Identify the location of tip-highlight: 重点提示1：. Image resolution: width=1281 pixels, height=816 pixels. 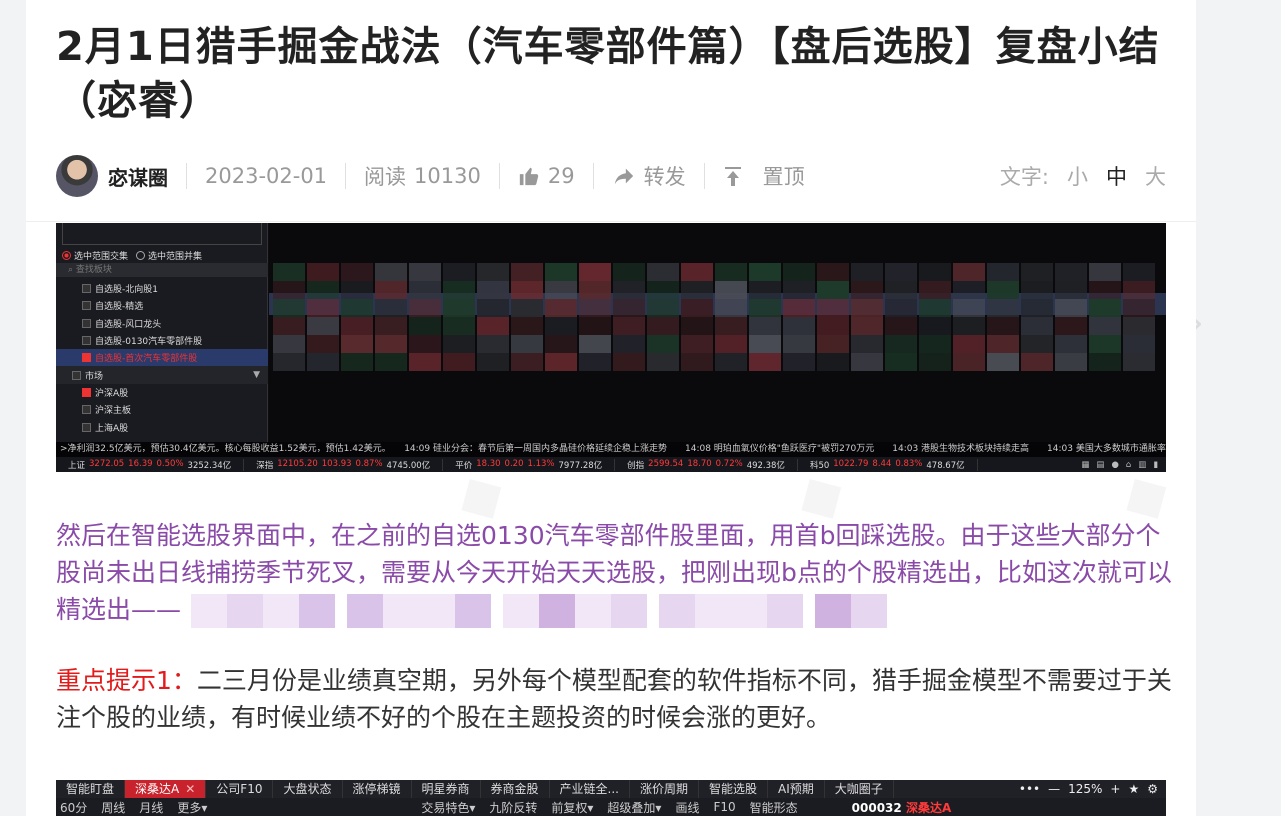
(126, 680).